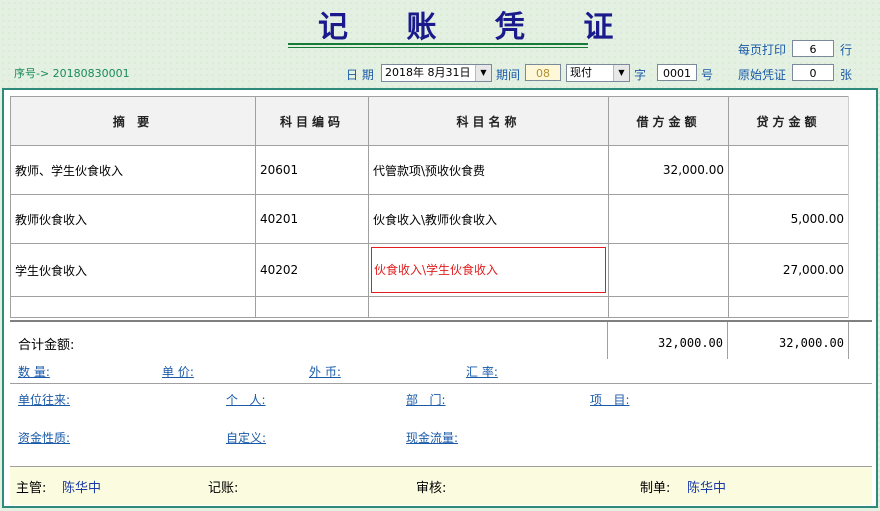 This screenshot has width=880, height=511. What do you see at coordinates (426, 399) in the screenshot?
I see `department-link: 部 门:` at bounding box center [426, 399].